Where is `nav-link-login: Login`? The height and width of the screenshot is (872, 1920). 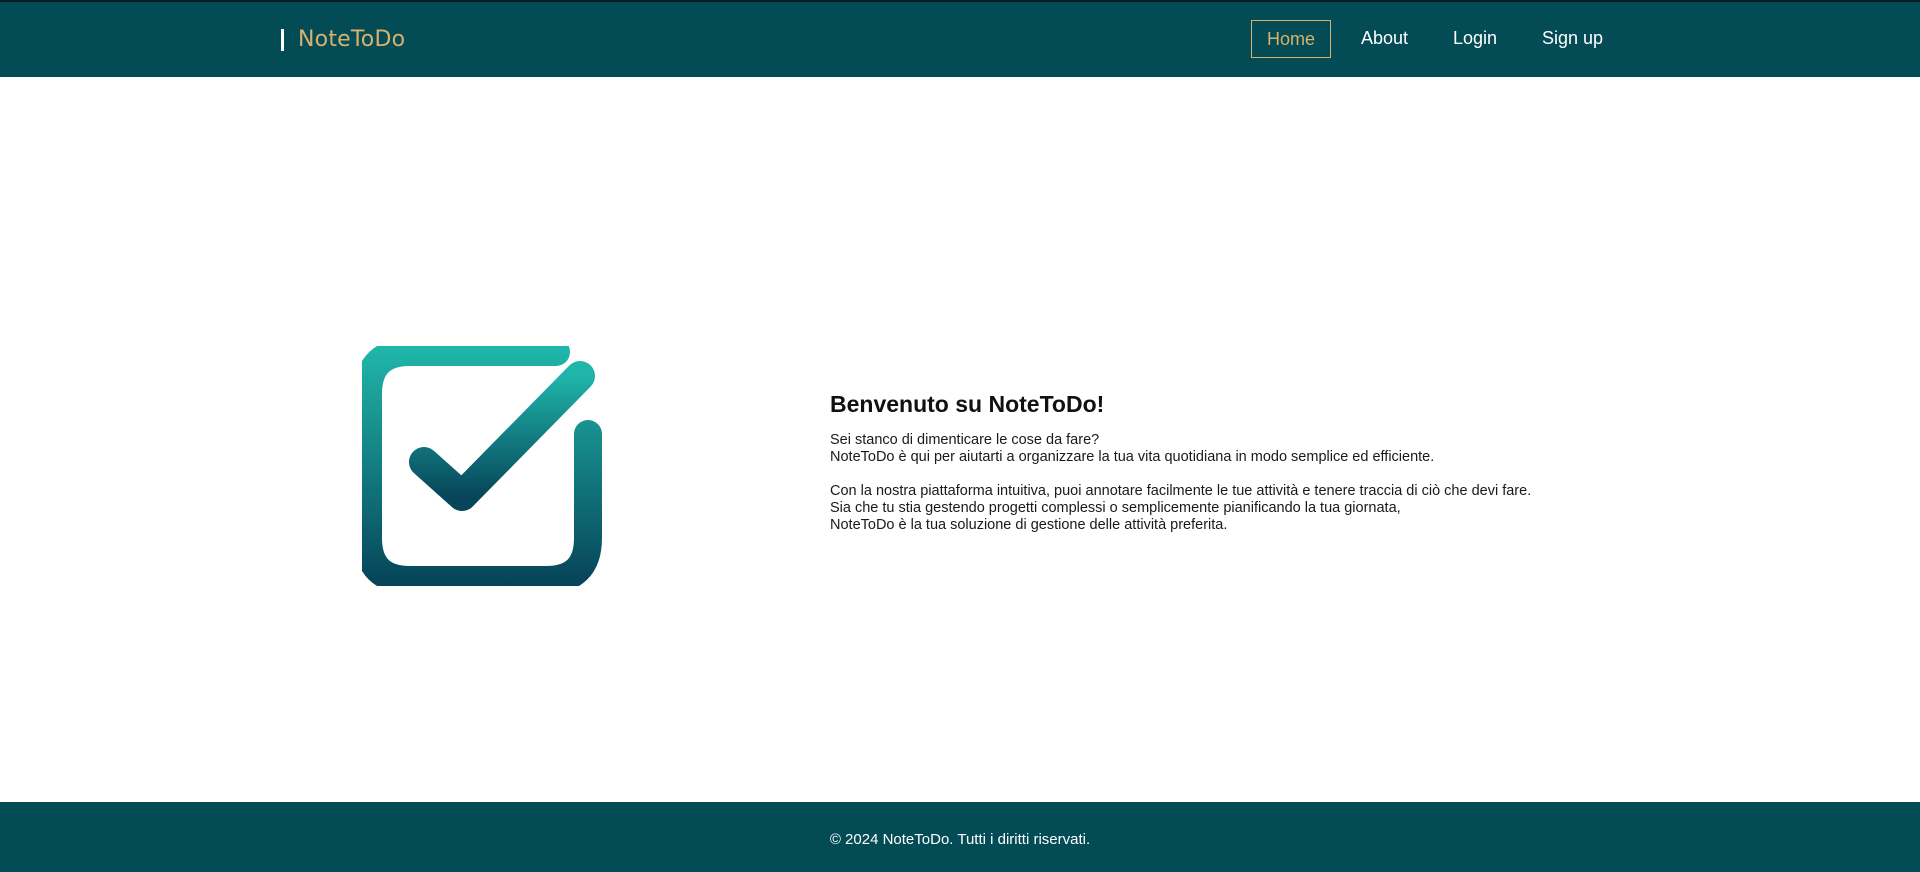
nav-link-login: Login is located at coordinates (1475, 39).